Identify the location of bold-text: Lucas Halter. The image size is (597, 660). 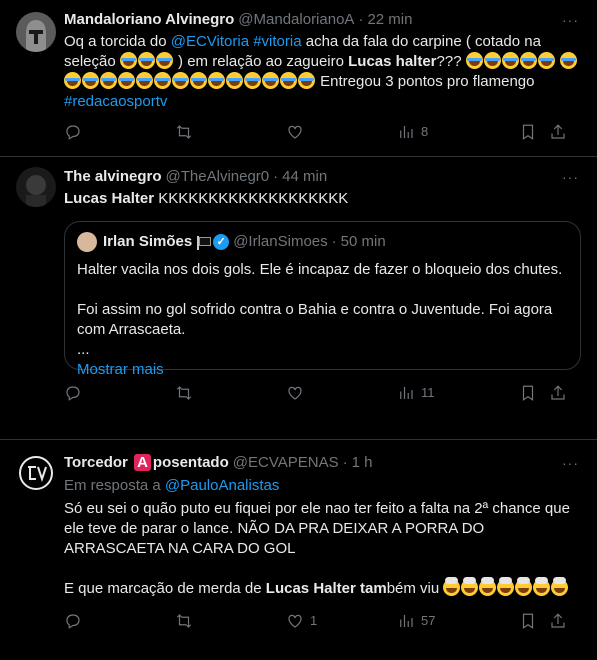
(109, 198).